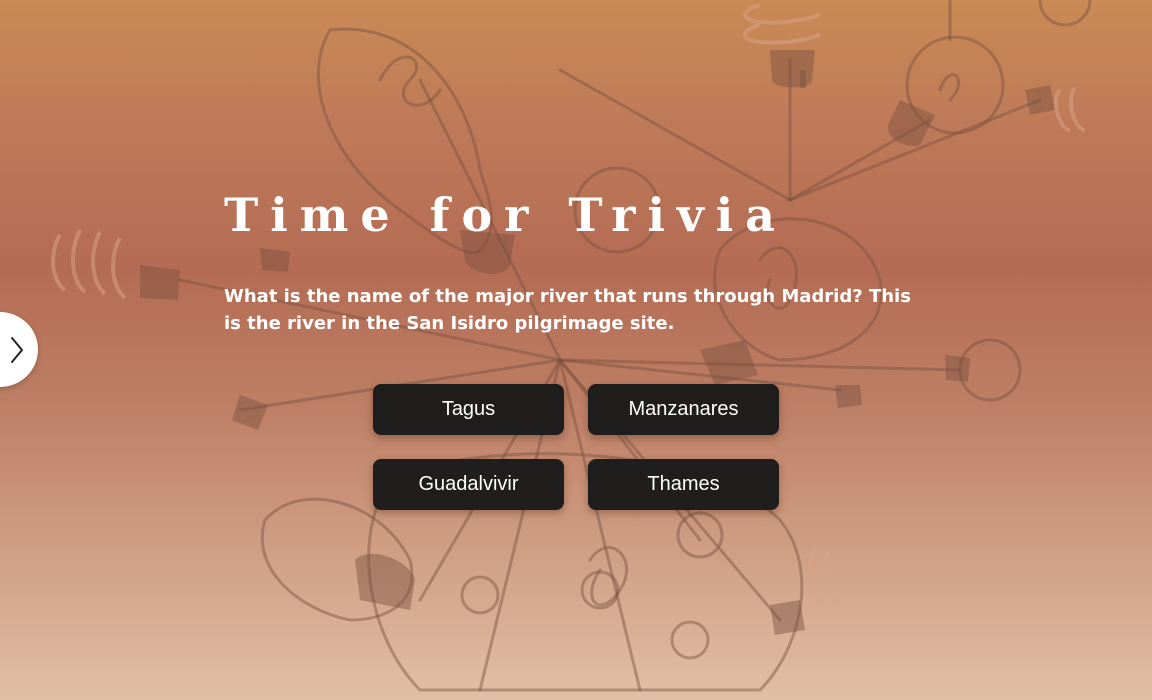 This screenshot has width=1152, height=700. I want to click on chevron-right-icon, so click(17, 350).